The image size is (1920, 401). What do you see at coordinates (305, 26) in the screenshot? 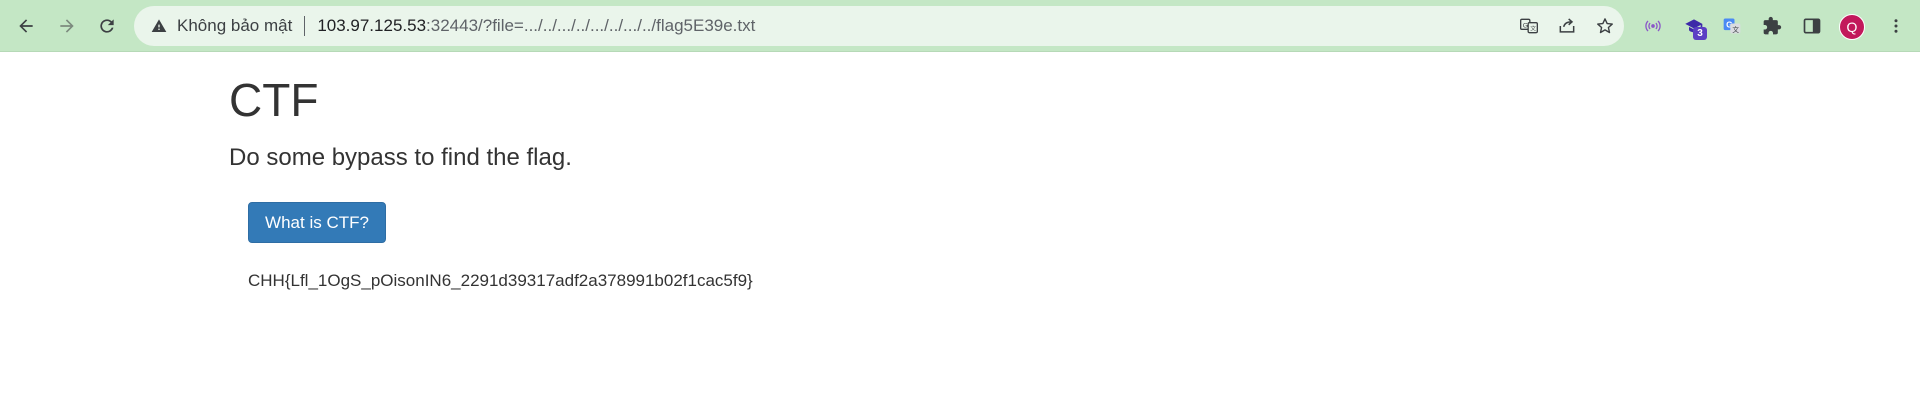
I see `divider` at bounding box center [305, 26].